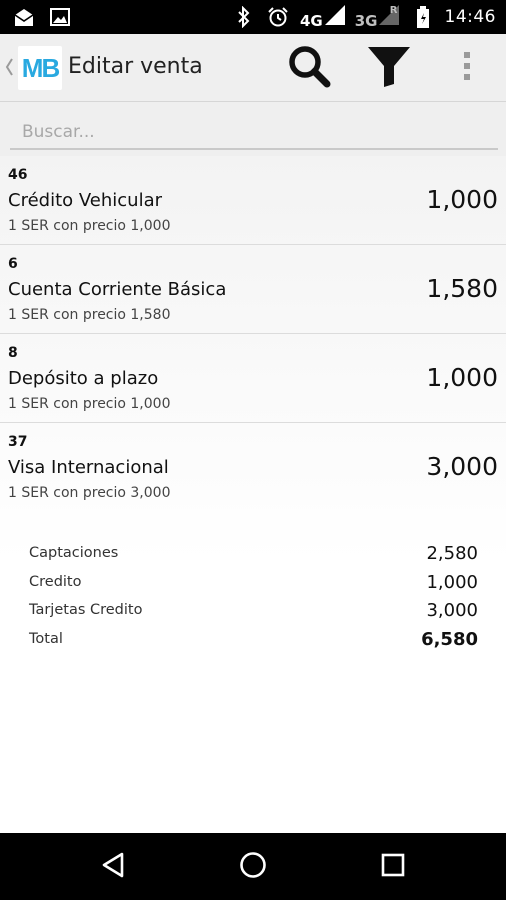  I want to click on item-code: 46, so click(18, 175).